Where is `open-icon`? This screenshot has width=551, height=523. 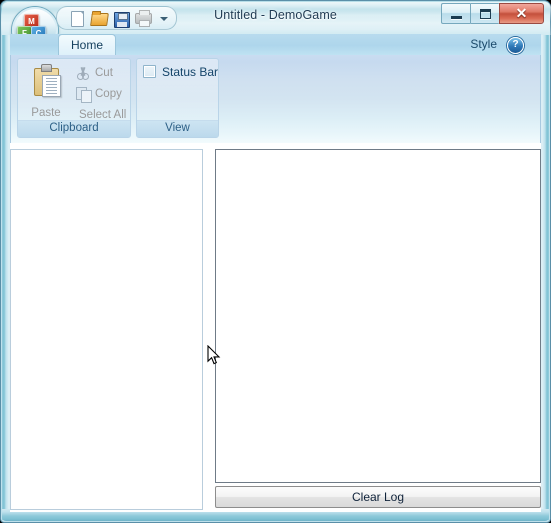
open-icon is located at coordinates (99, 19).